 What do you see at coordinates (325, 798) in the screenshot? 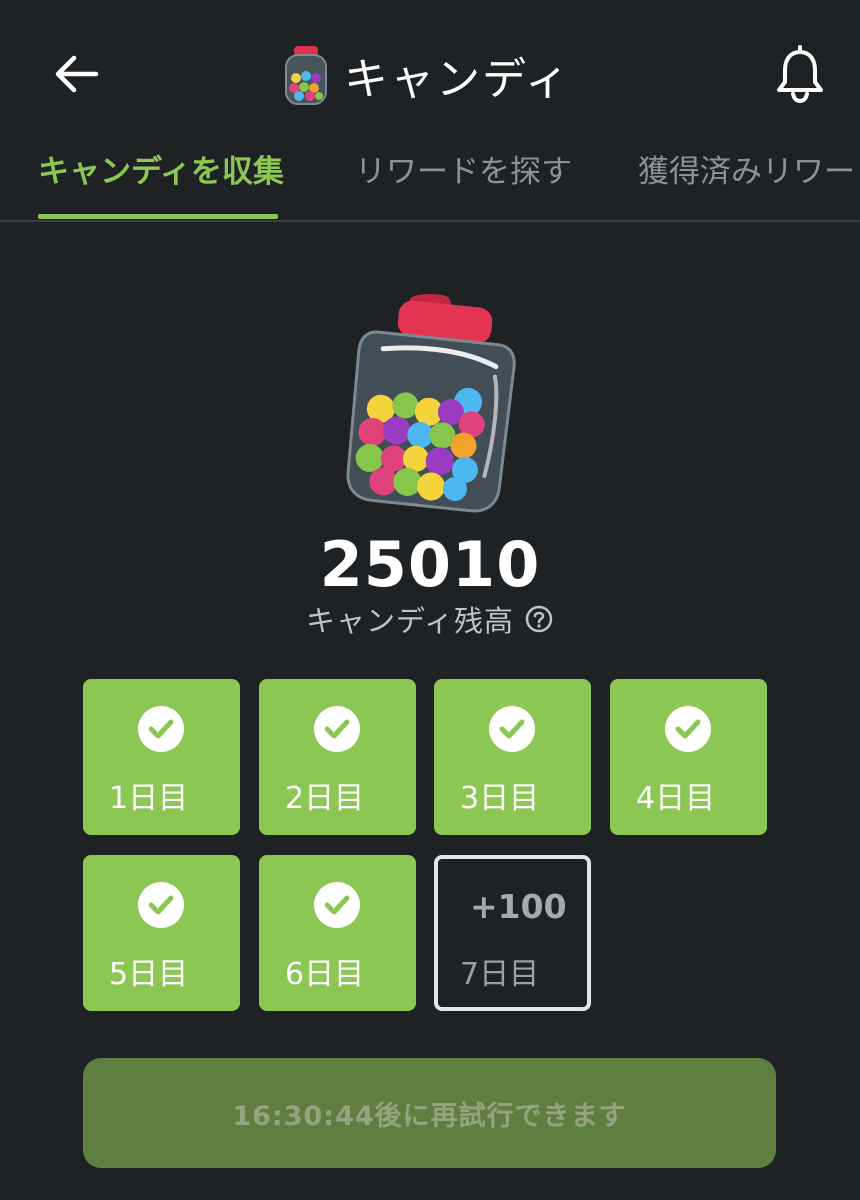
I see `day-label: 2日目` at bounding box center [325, 798].